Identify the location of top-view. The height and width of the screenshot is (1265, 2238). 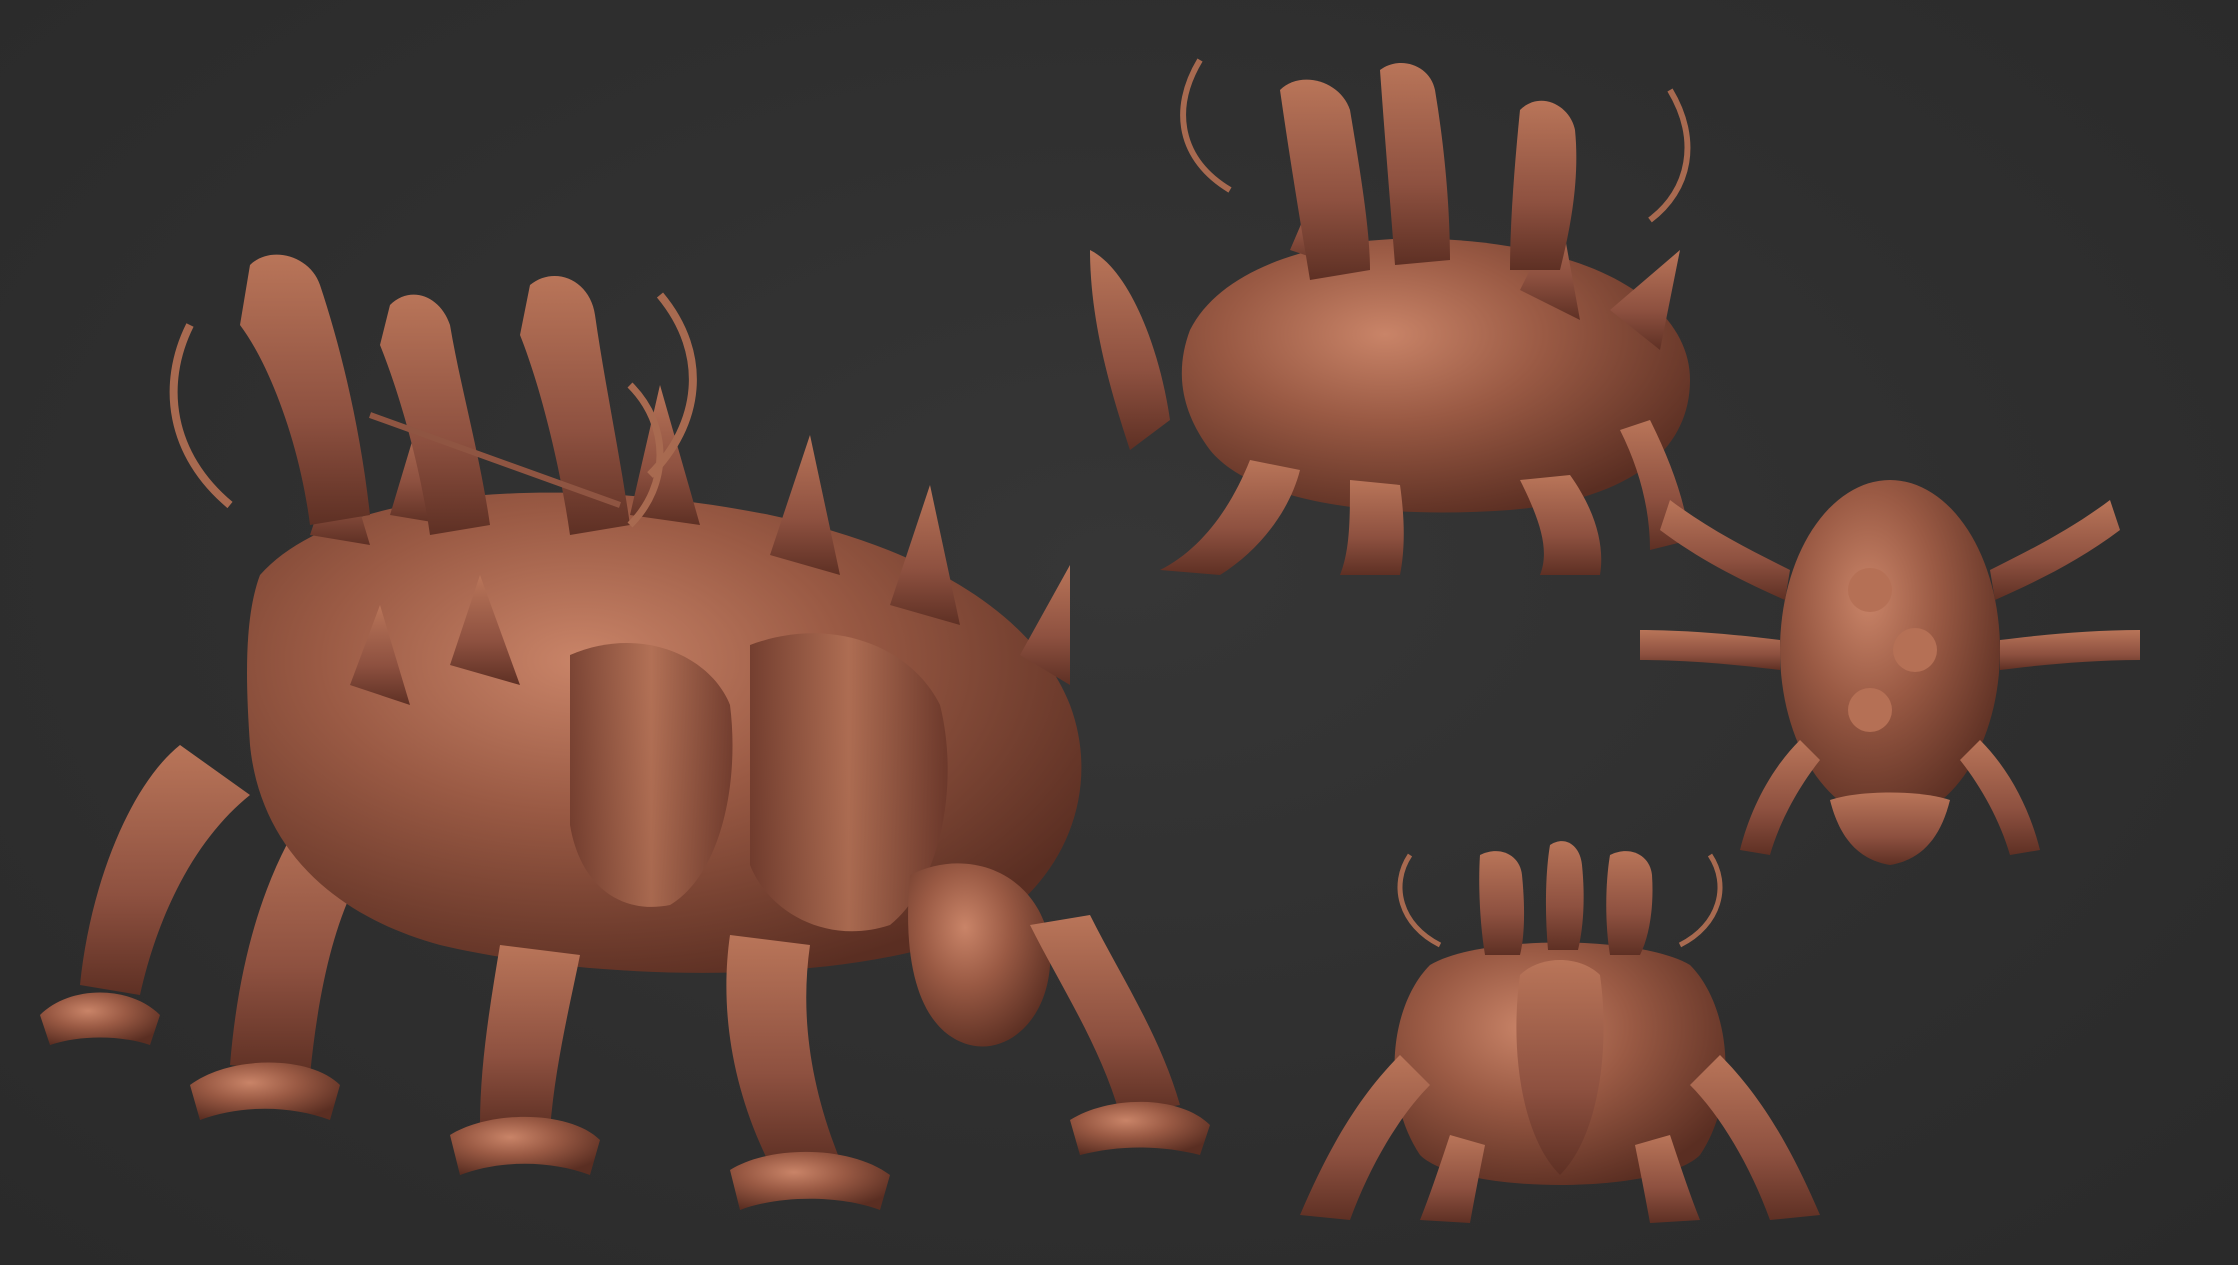
(1890, 660).